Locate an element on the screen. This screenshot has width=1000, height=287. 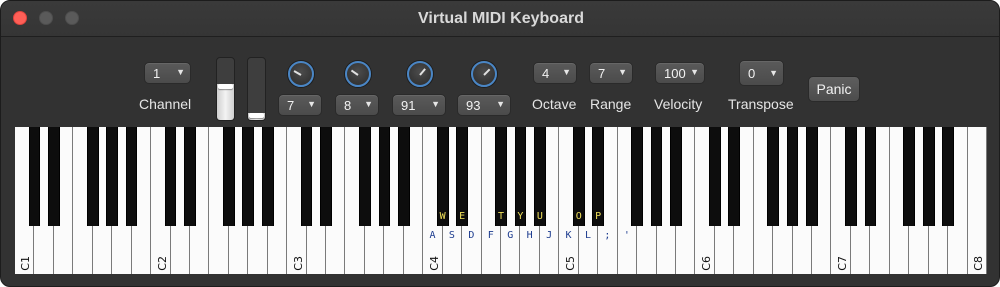
key-shortcut-label: P is located at coordinates (598, 216).